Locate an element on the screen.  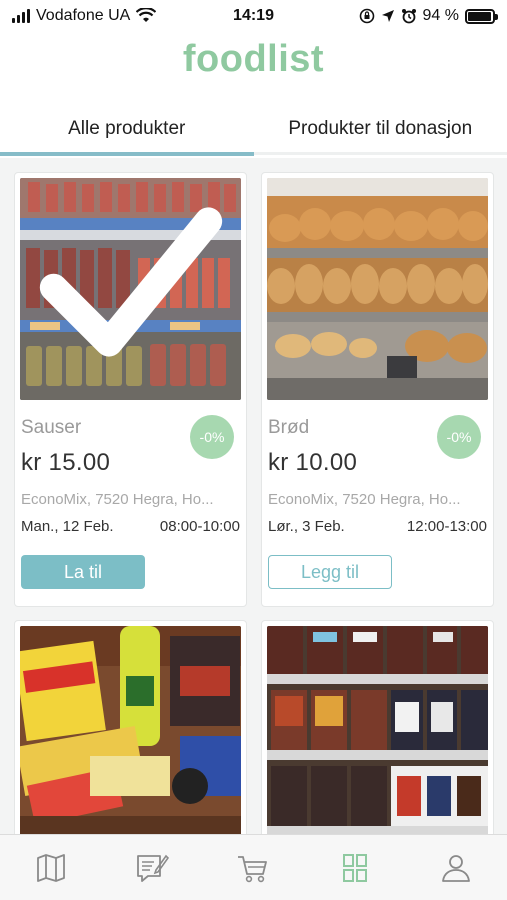
battery-icon is located at coordinates (481, 16).